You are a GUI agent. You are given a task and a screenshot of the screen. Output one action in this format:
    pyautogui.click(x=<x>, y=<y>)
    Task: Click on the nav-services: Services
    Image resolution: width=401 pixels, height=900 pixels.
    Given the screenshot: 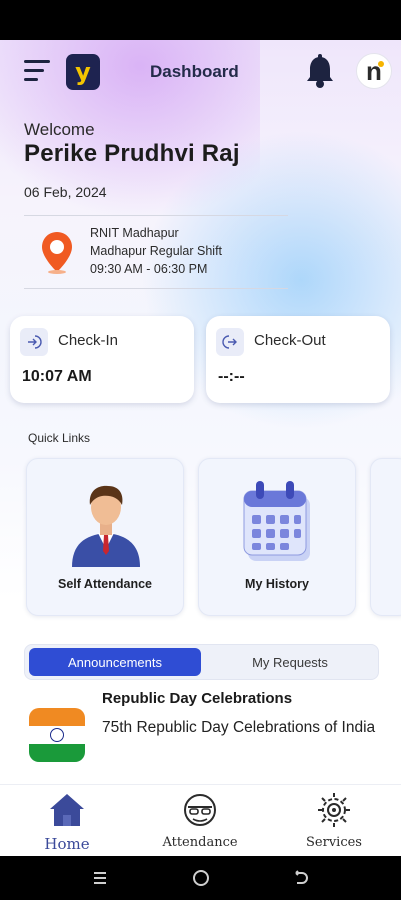 What is the action you would take?
    pyautogui.click(x=334, y=820)
    